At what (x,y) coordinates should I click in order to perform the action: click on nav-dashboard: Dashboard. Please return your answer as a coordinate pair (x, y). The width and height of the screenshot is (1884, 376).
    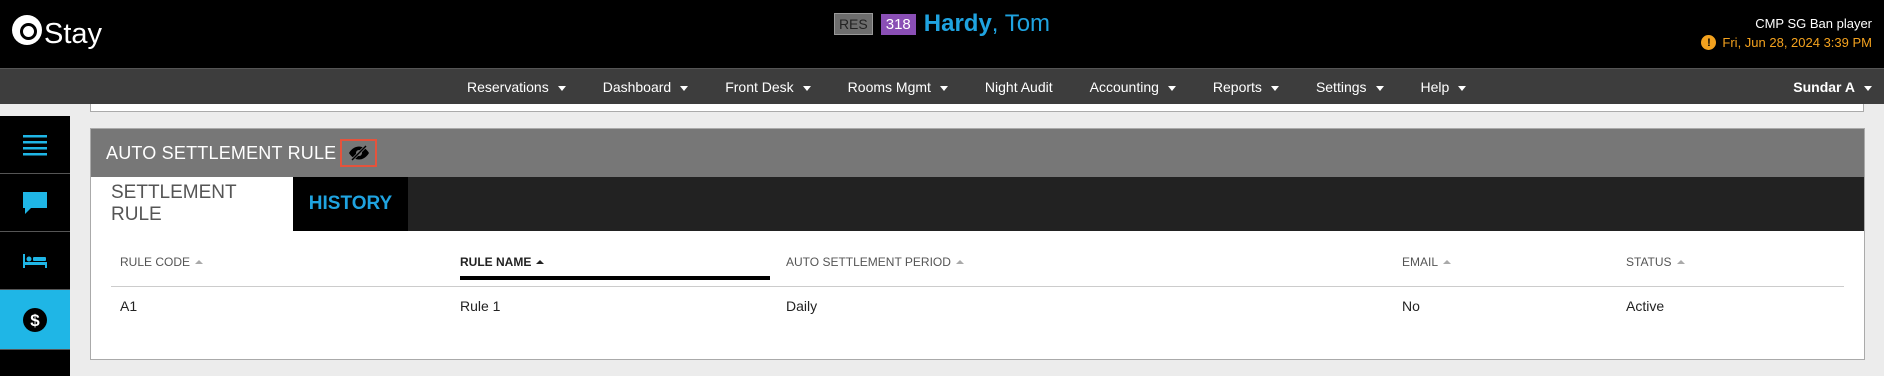
    Looking at the image, I should click on (646, 87).